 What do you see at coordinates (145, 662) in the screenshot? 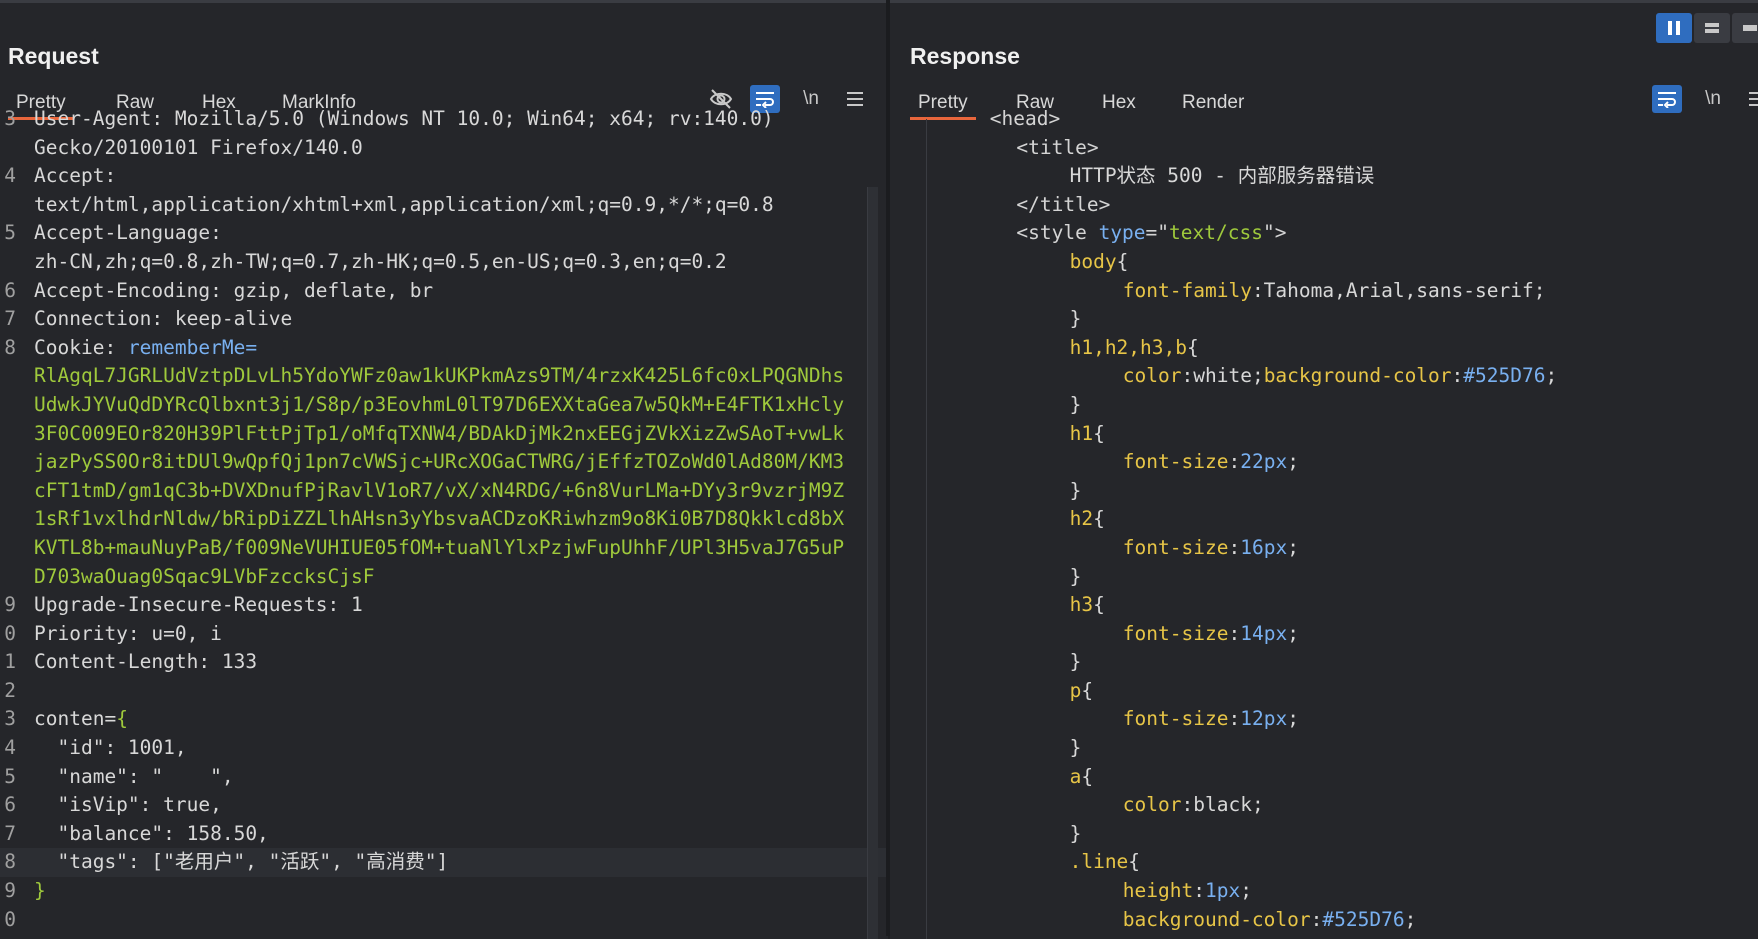
I see `line-text: Content-Length: 133` at bounding box center [145, 662].